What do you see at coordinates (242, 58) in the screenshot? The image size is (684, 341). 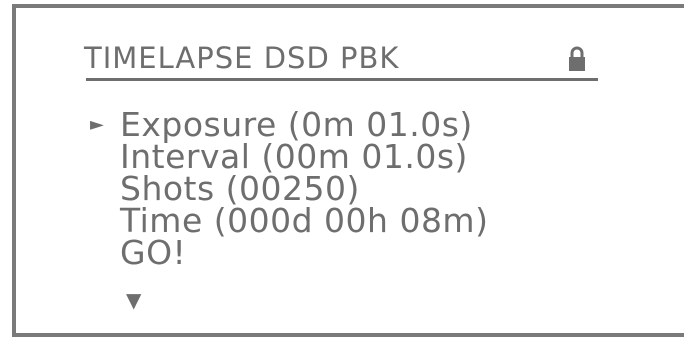 I see `page-title: TIMELAPSE DSD PBK` at bounding box center [242, 58].